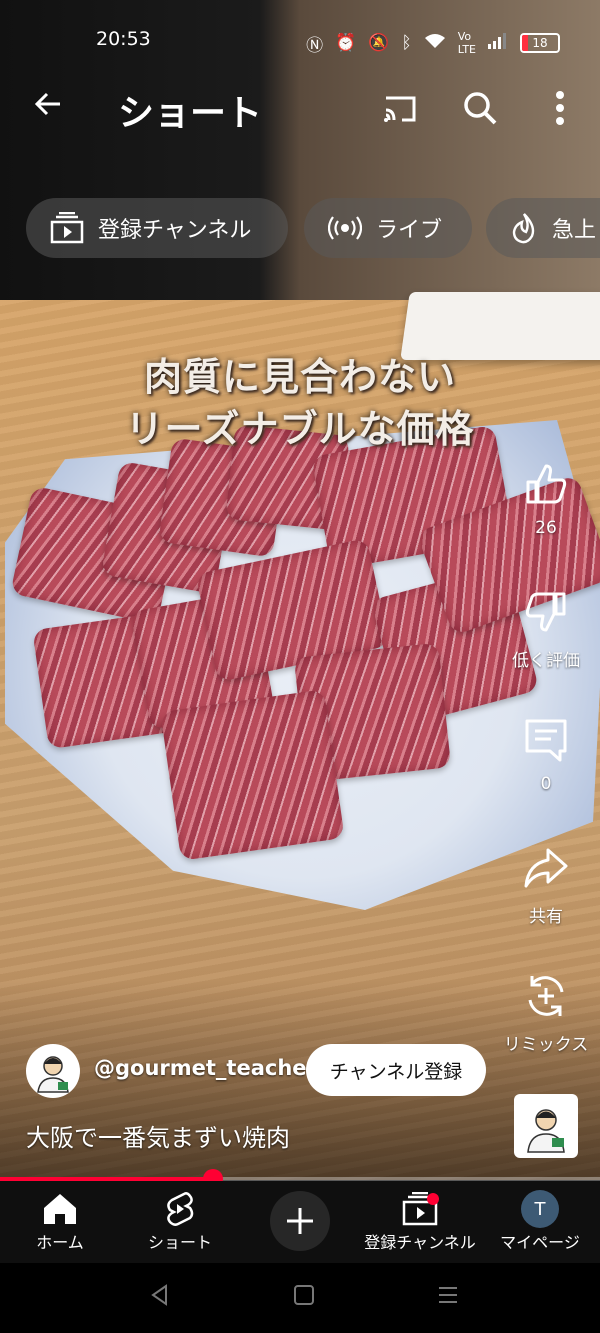 This screenshot has width=600, height=1333. I want to click on subscribe-button: チャンネル登録, so click(396, 1070).